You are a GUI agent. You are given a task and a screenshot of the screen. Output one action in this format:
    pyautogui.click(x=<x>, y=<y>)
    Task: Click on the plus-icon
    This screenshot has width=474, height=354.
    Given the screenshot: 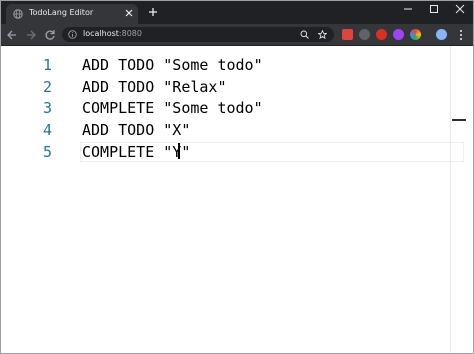 What is the action you would take?
    pyautogui.click(x=153, y=12)
    